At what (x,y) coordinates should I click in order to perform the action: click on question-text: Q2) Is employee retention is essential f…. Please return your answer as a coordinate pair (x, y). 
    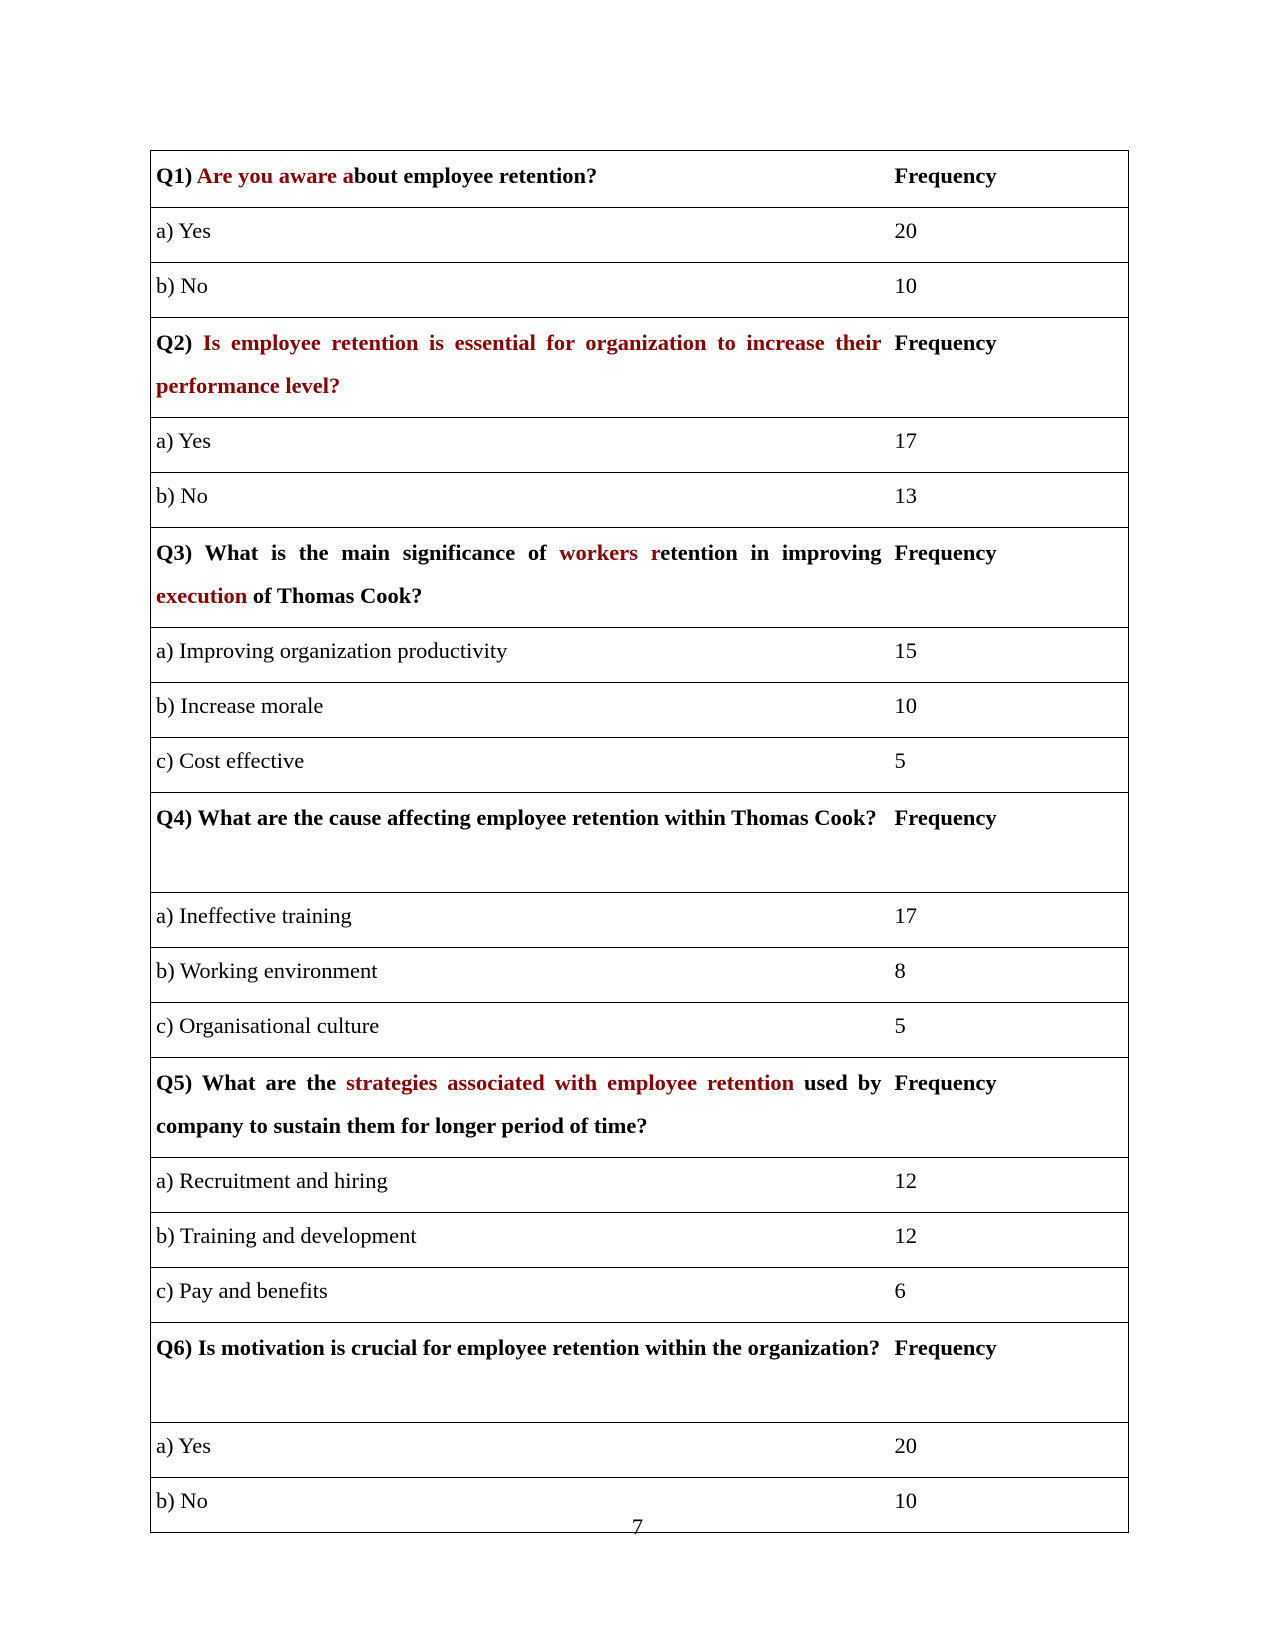
    Looking at the image, I should click on (520, 367).